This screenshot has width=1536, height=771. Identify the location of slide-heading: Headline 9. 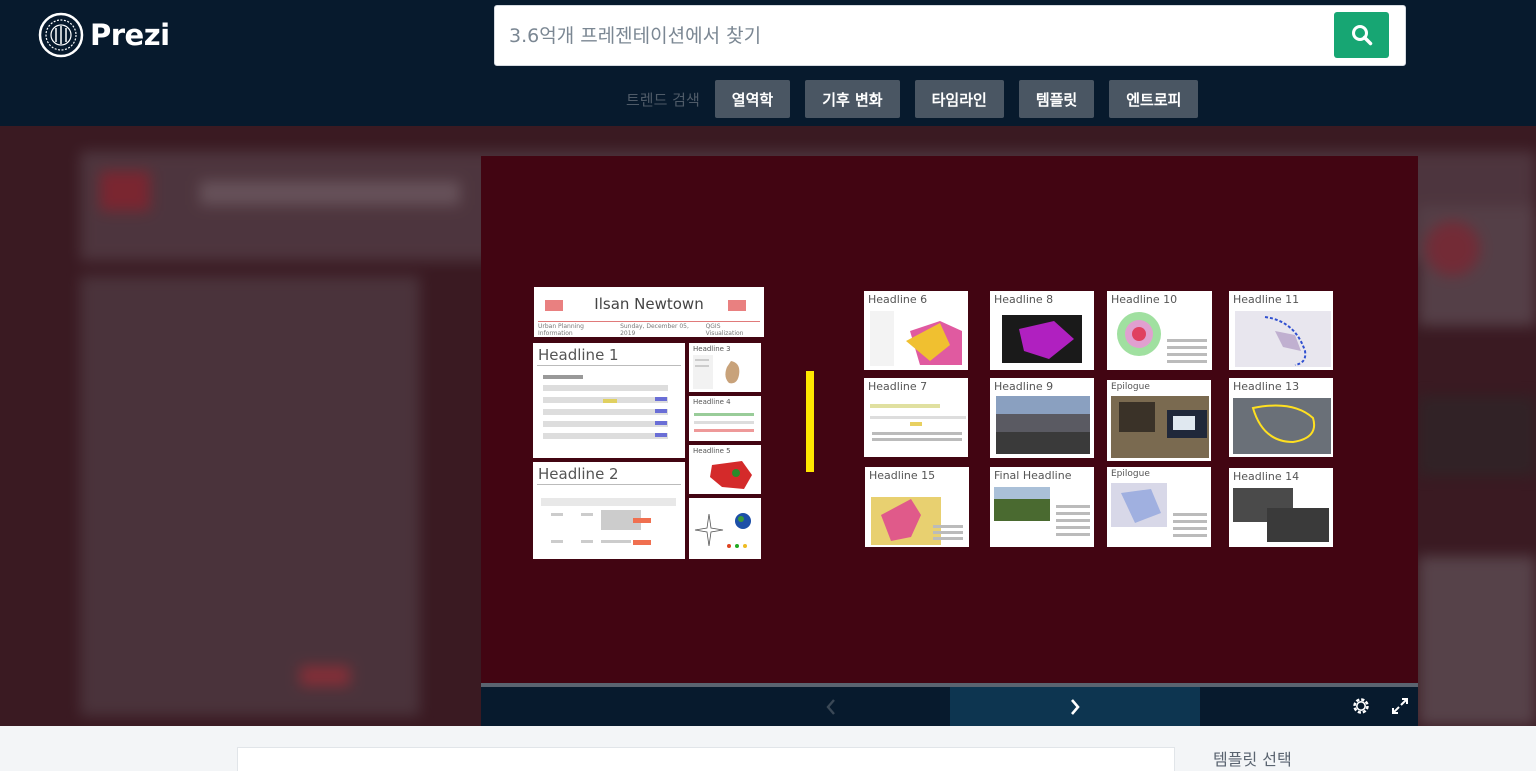
(1024, 386).